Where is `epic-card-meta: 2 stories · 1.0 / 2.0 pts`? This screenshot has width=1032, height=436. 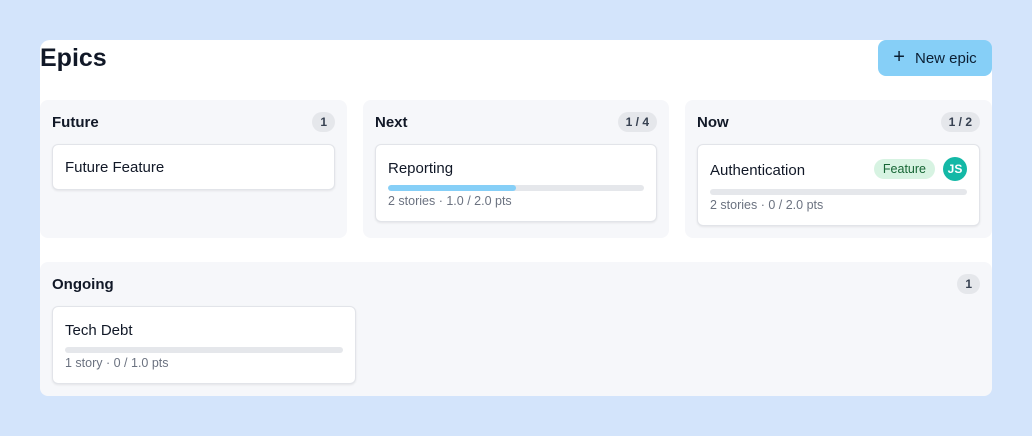 epic-card-meta: 2 stories · 1.0 / 2.0 pts is located at coordinates (450, 201).